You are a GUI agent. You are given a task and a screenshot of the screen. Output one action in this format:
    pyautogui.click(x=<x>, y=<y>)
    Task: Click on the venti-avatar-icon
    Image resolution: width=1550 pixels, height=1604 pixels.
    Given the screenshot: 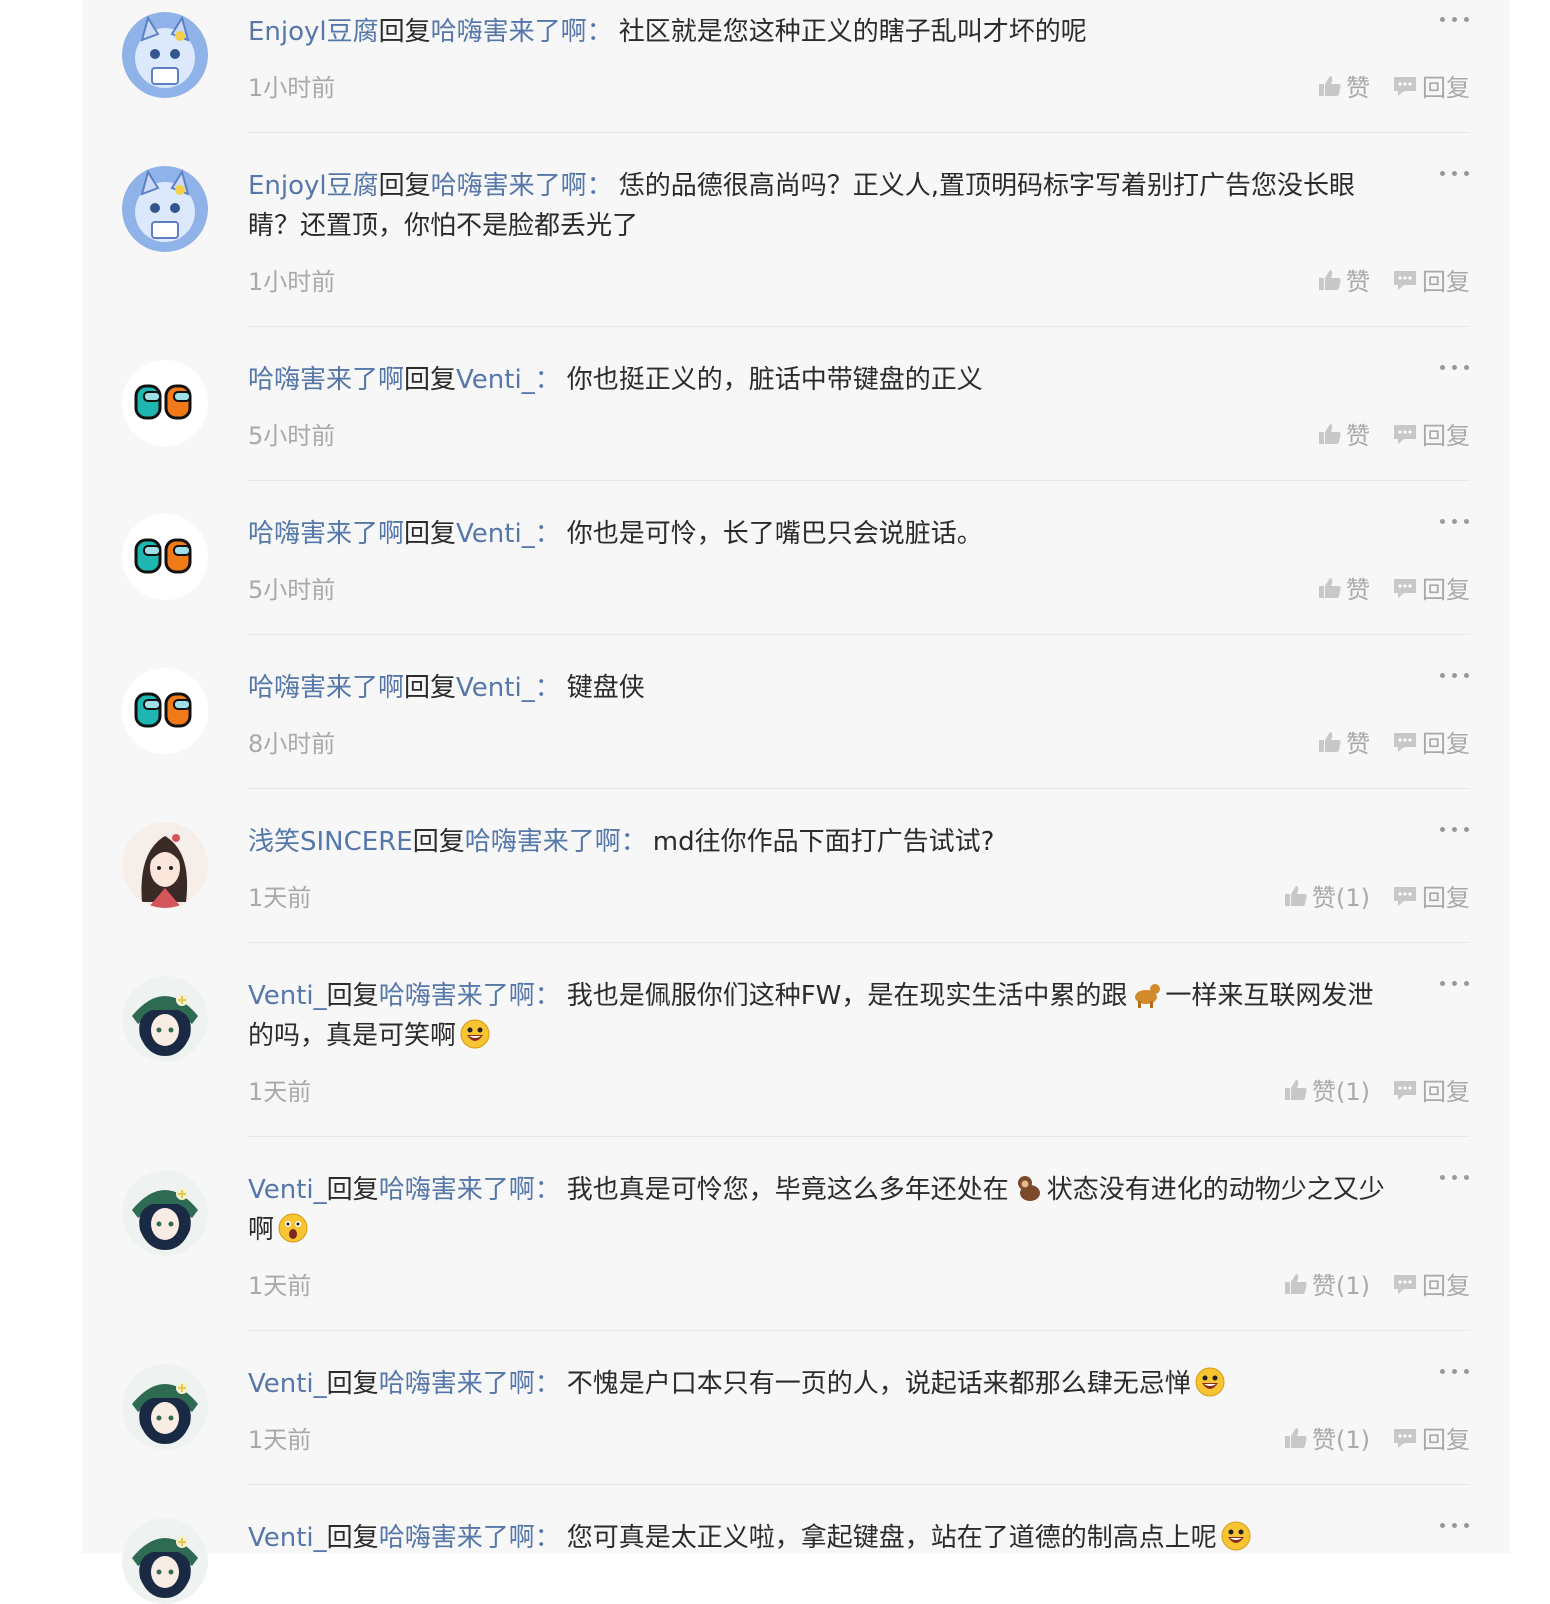 What is the action you would take?
    pyautogui.click(x=165, y=1407)
    